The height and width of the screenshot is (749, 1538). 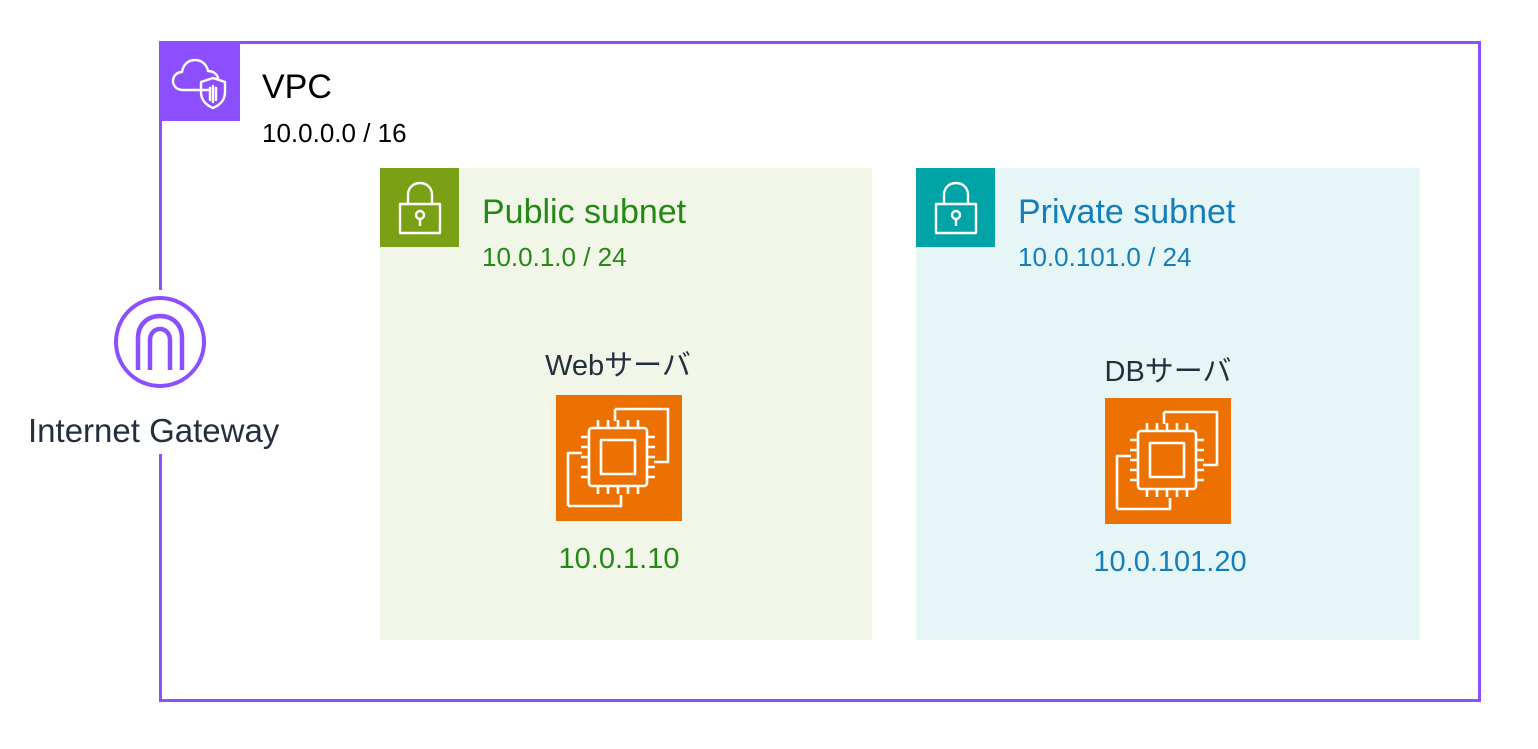 What do you see at coordinates (554, 257) in the screenshot?
I see `public-subnet-cidr: 10.0.1.0 / 24` at bounding box center [554, 257].